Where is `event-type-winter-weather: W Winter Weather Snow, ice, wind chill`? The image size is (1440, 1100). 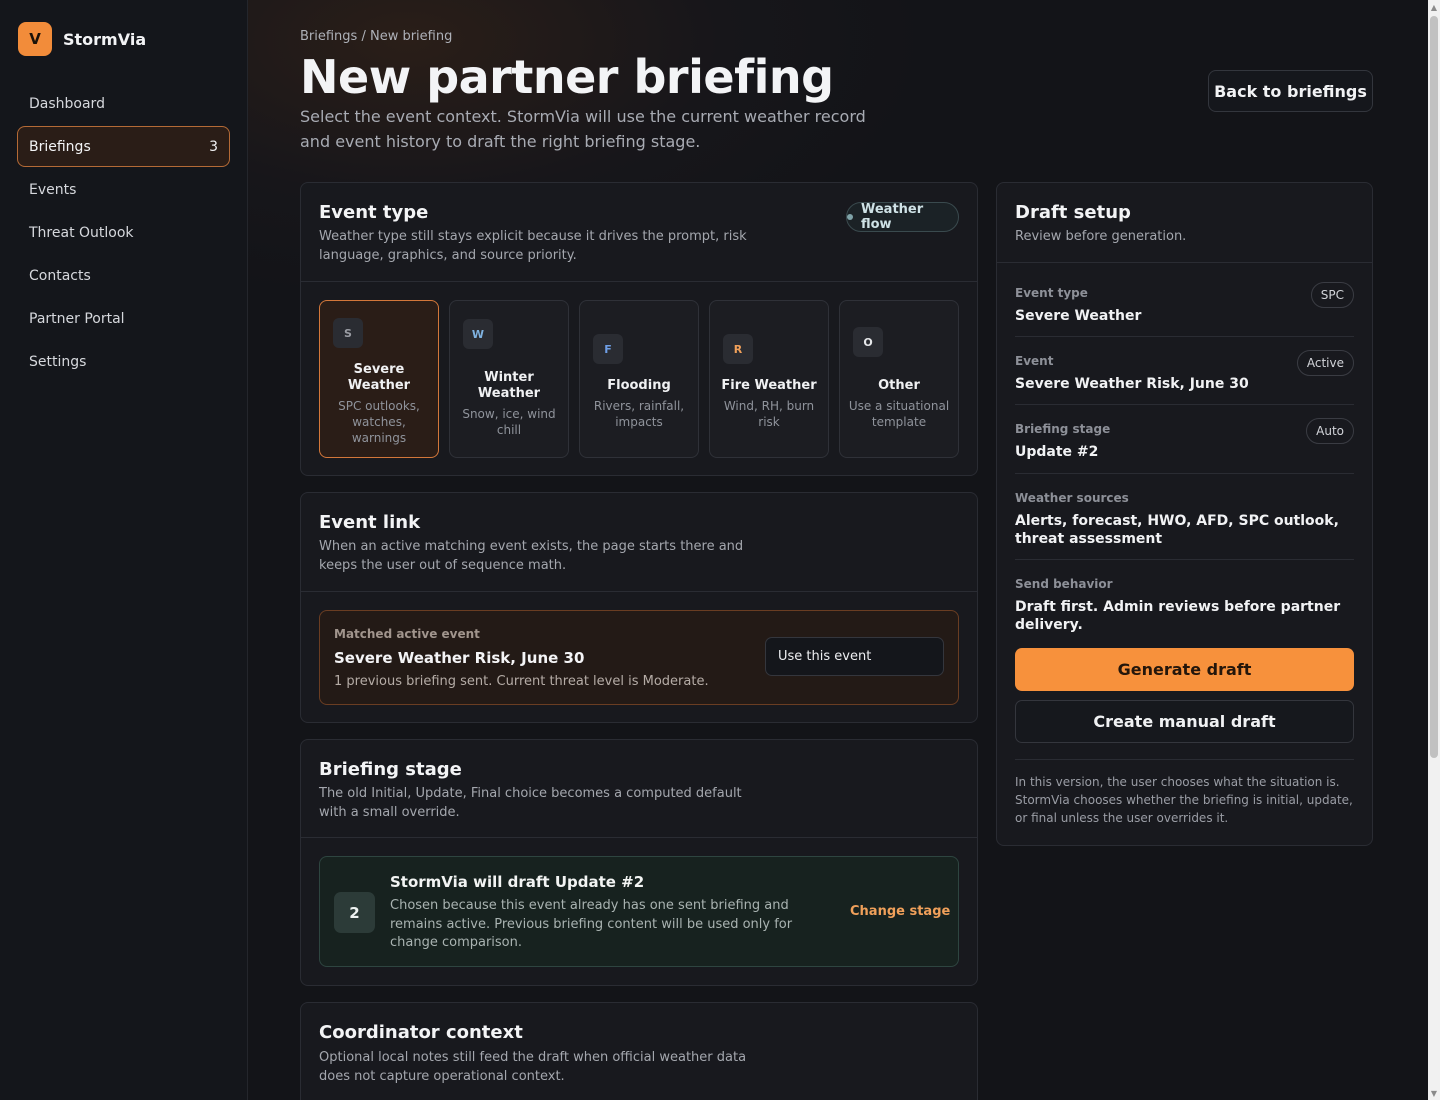
event-type-winter-weather: W Winter Weather Snow, ice, wind chill is located at coordinates (509, 379).